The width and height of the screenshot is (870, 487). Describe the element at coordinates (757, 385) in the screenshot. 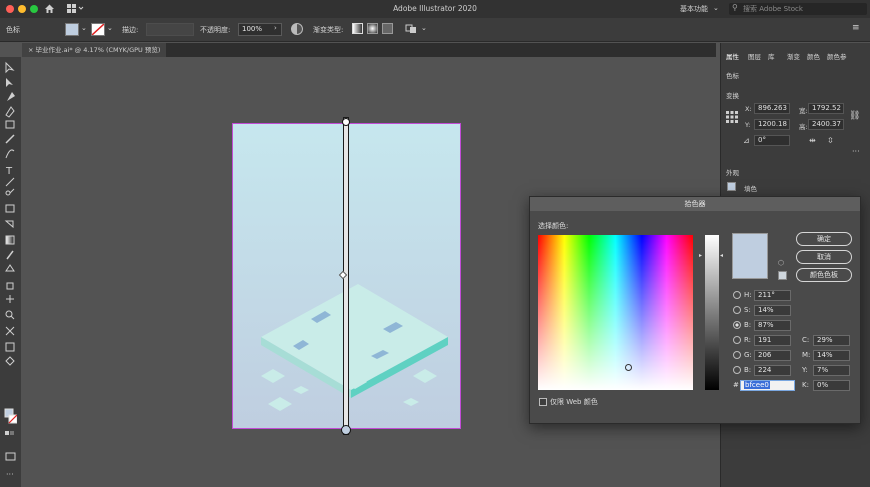

I see `hex-selection: bfcee0` at that location.